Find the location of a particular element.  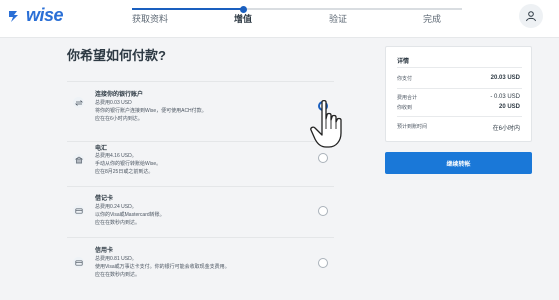

option-description: 以你的Visa或Mastercard转账。 is located at coordinates (130, 215).